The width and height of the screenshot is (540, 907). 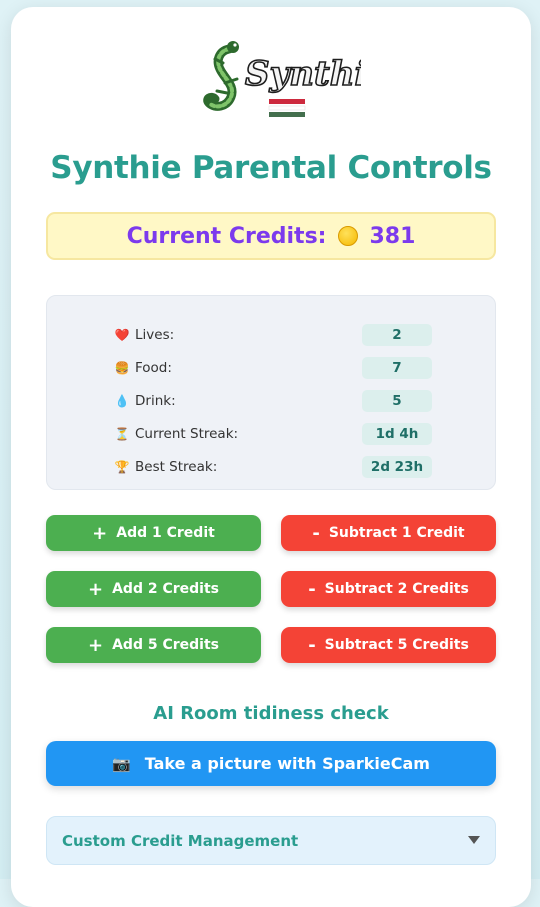 What do you see at coordinates (226, 236) in the screenshot?
I see `credits-label: Current Credits:` at bounding box center [226, 236].